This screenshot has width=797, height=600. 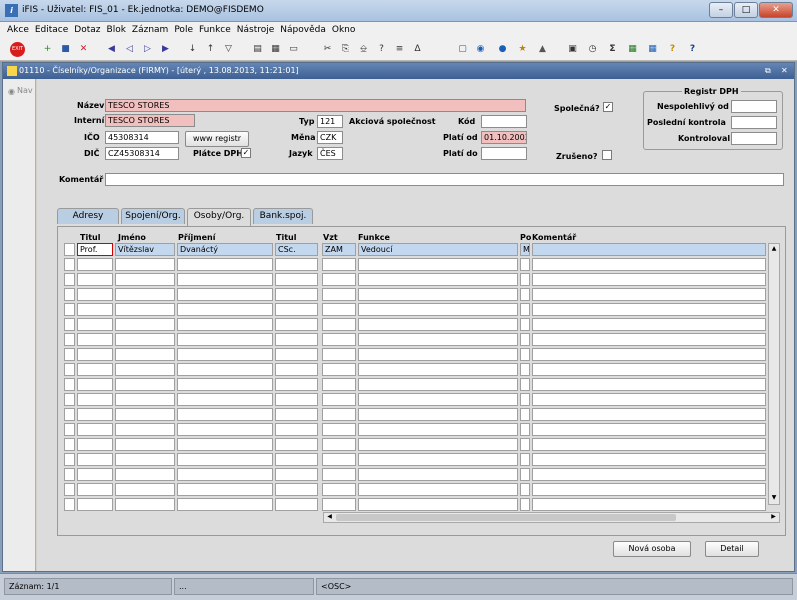 I want to click on maximize-button: □, so click(x=746, y=10).